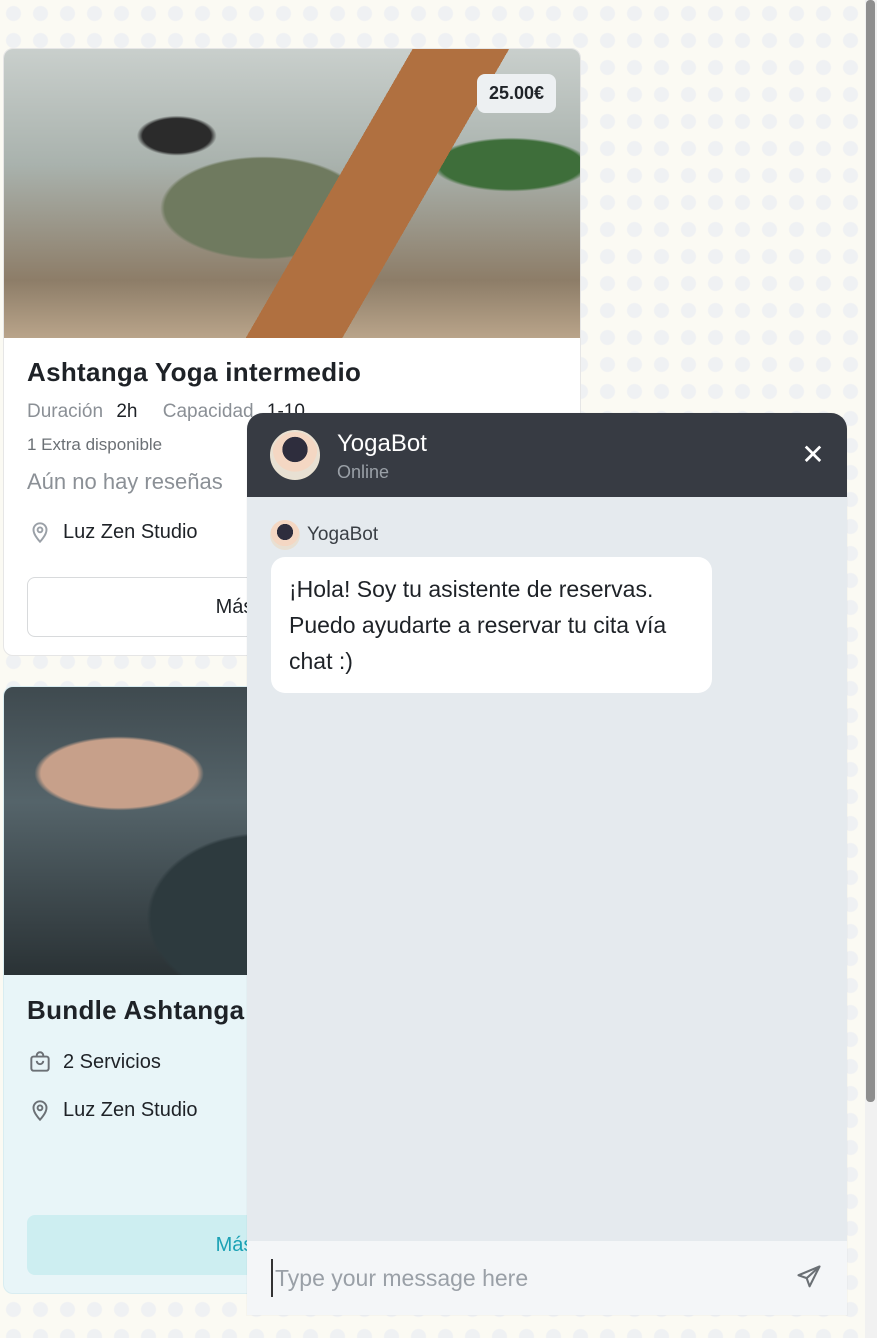 The height and width of the screenshot is (1338, 877). What do you see at coordinates (112, 1061) in the screenshot?
I see `services-count: 2 Servicios` at bounding box center [112, 1061].